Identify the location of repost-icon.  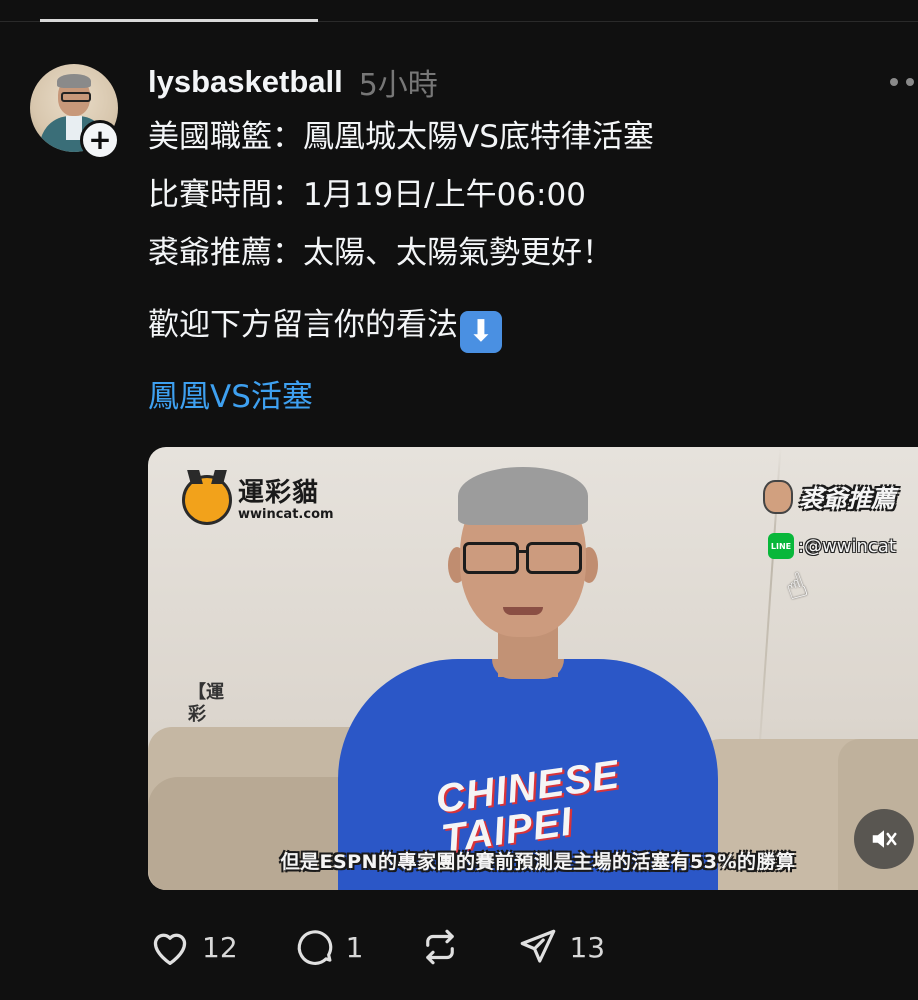
(440, 947).